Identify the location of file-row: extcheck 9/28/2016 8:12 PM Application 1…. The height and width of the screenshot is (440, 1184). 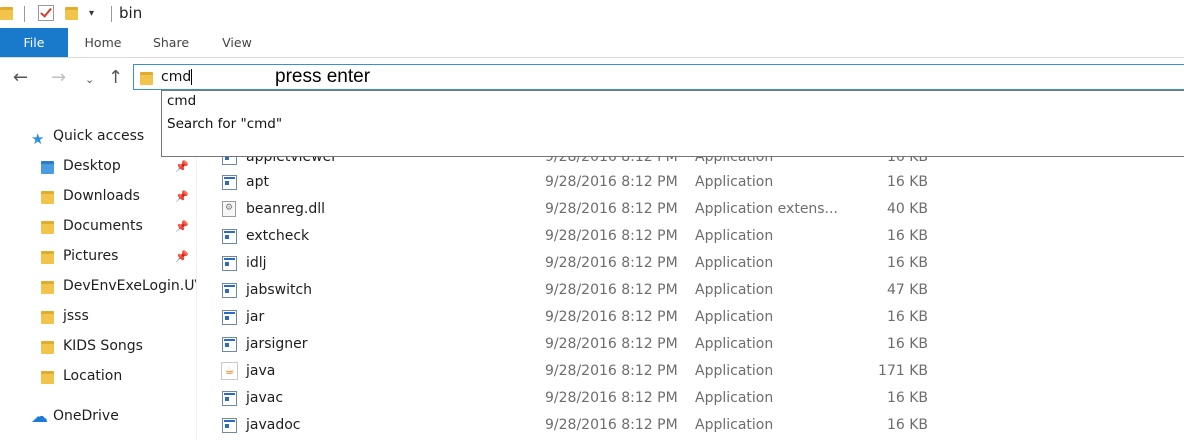
(701, 237).